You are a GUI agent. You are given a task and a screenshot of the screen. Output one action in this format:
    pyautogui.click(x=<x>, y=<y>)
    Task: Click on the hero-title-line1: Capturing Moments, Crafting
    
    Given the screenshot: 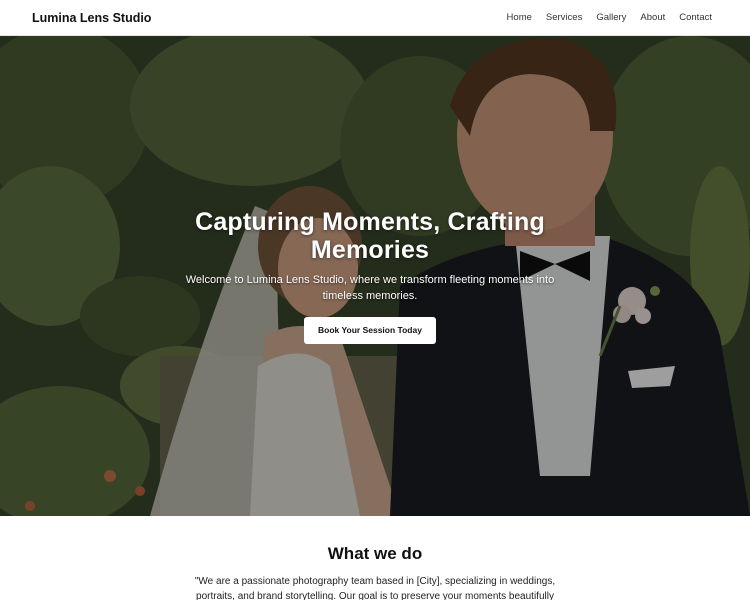 What is the action you would take?
    pyautogui.click(x=370, y=222)
    